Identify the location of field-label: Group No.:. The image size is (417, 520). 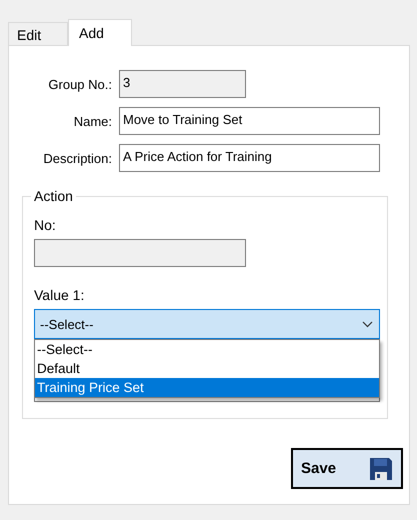
(80, 84).